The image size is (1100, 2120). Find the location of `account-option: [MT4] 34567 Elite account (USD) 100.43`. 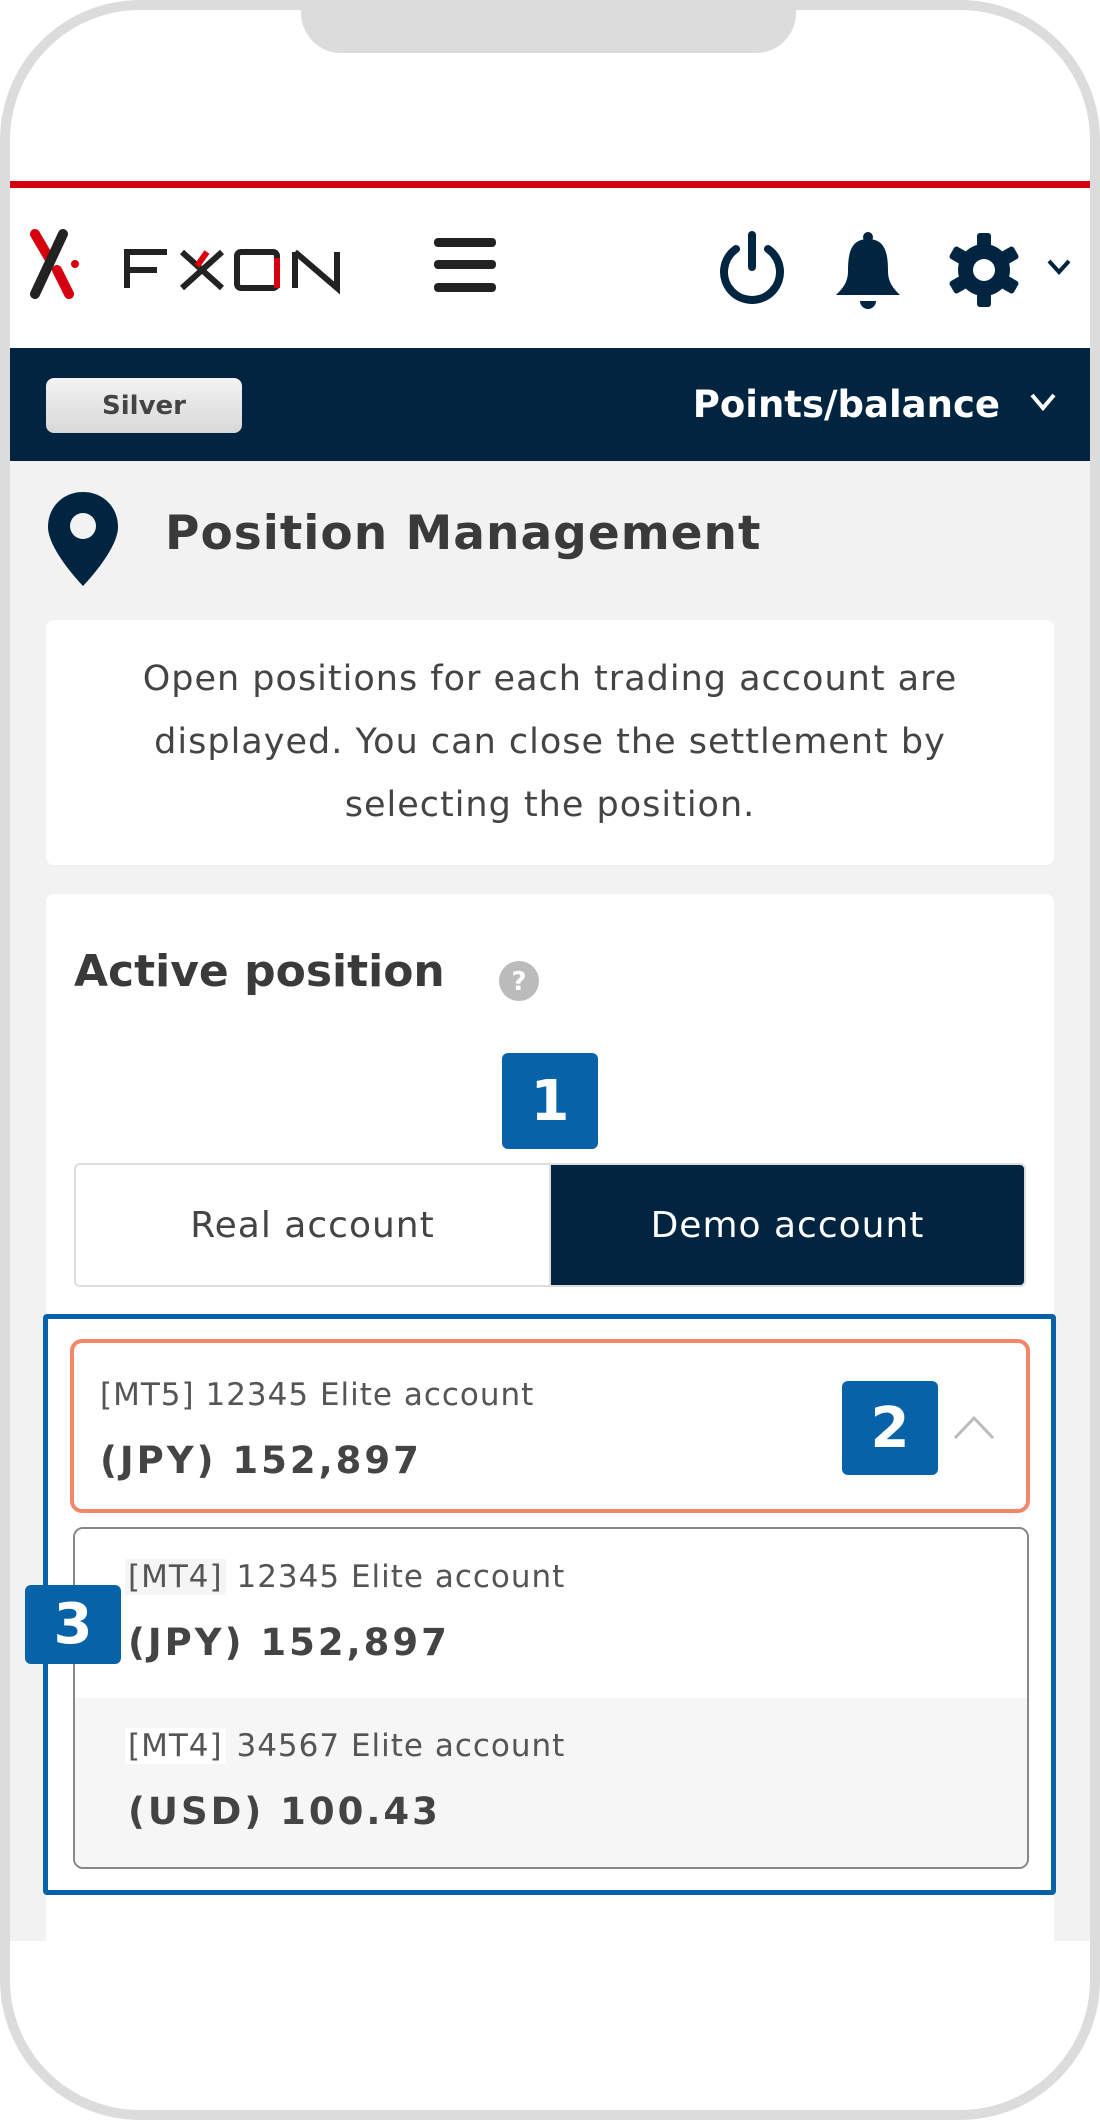

account-option: [MT4] 34567 Elite account (USD) 100.43 is located at coordinates (551, 1782).